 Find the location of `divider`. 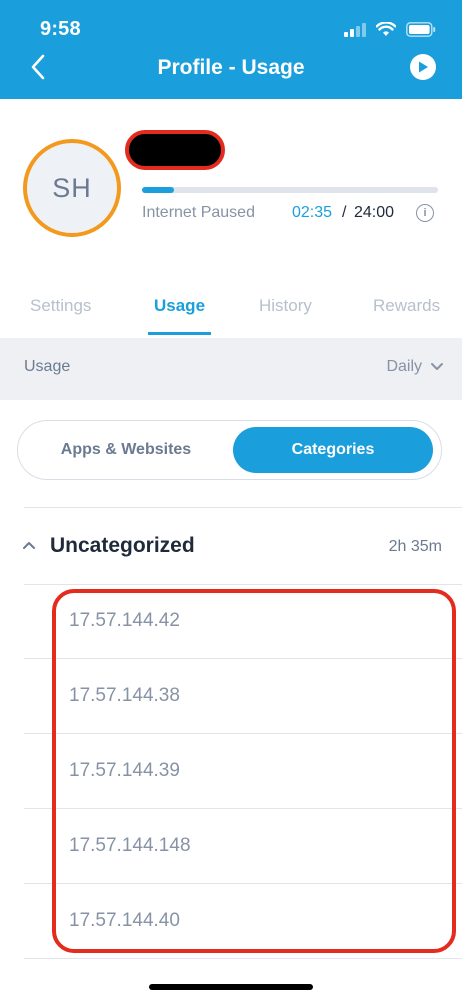

divider is located at coordinates (243, 958).